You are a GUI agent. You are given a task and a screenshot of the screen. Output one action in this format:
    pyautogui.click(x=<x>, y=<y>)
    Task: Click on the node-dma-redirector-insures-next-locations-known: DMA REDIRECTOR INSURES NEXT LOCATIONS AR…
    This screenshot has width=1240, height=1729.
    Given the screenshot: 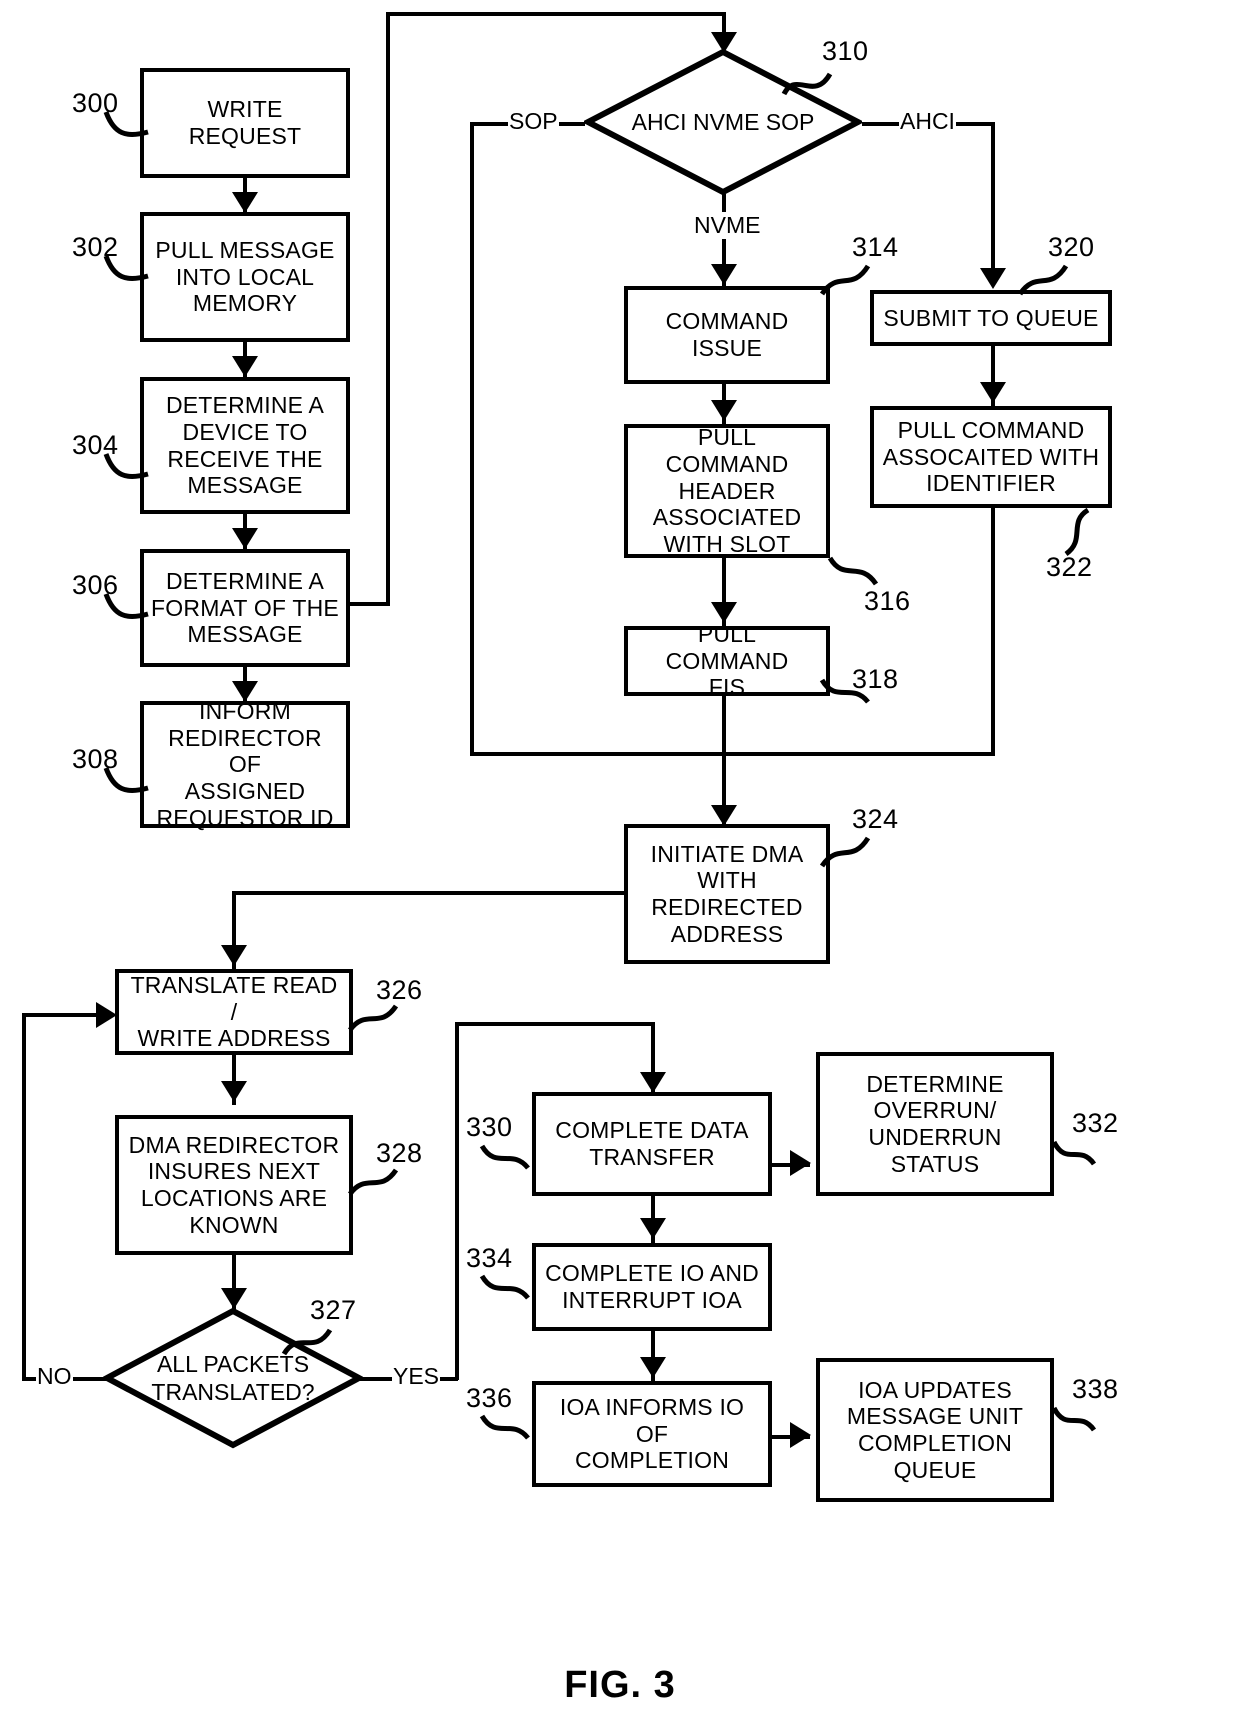 What is the action you would take?
    pyautogui.click(x=234, y=1185)
    